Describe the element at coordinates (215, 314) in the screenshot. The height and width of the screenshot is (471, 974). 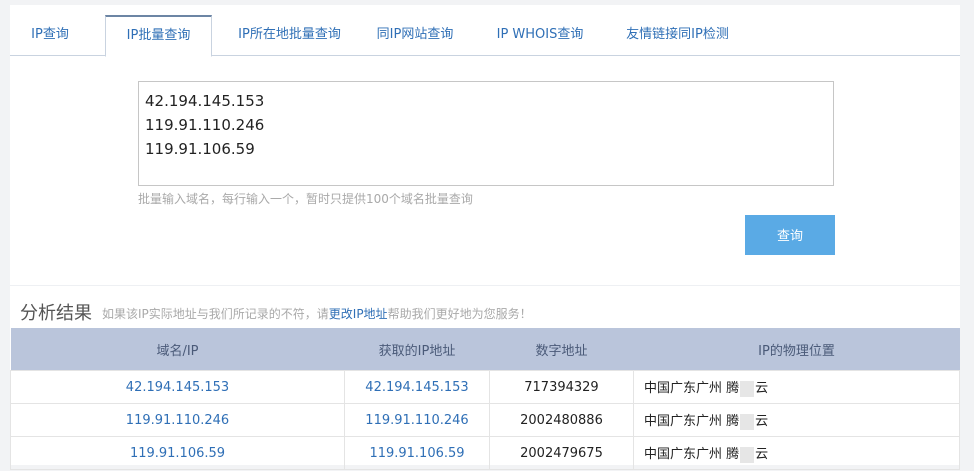
I see `result-note-text: 如果该IP实际地址与我们所记录的不符，请` at that location.